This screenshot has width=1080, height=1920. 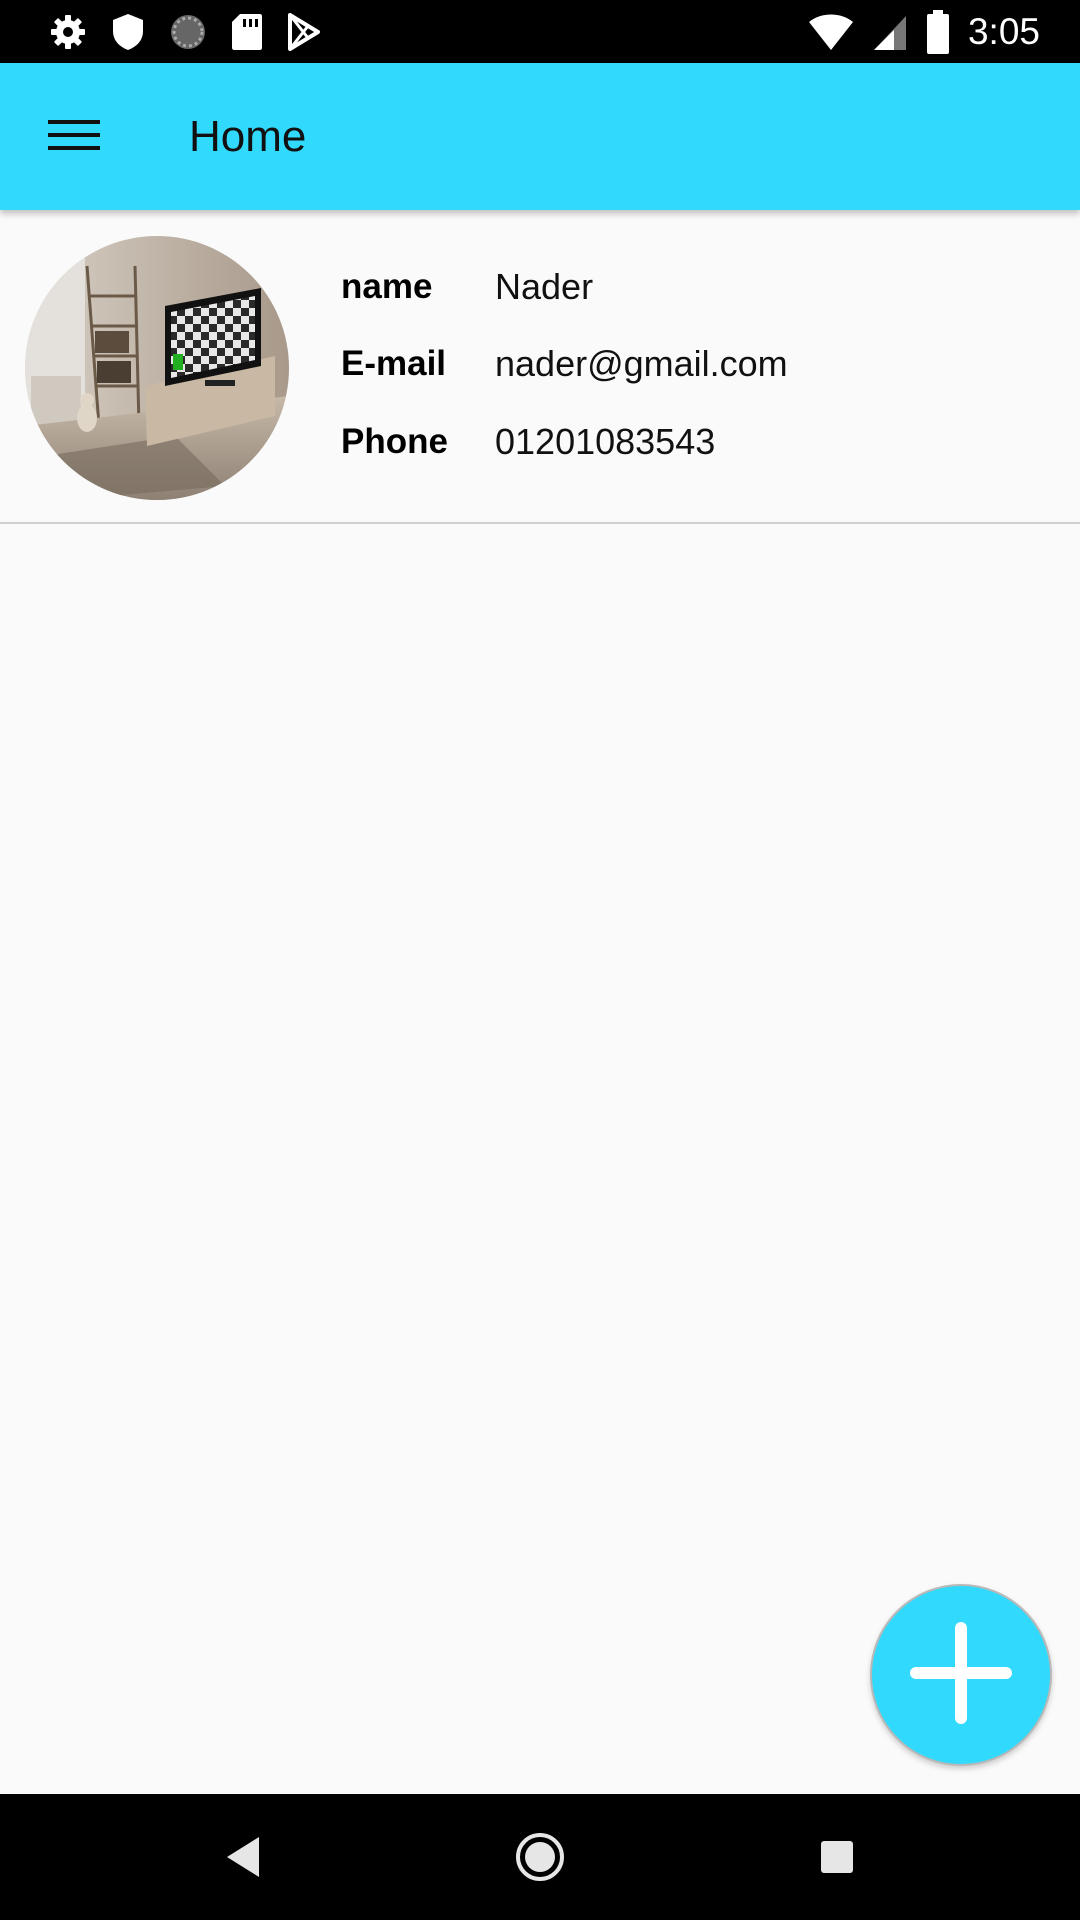 What do you see at coordinates (394, 441) in the screenshot?
I see `phone-label: Phone` at bounding box center [394, 441].